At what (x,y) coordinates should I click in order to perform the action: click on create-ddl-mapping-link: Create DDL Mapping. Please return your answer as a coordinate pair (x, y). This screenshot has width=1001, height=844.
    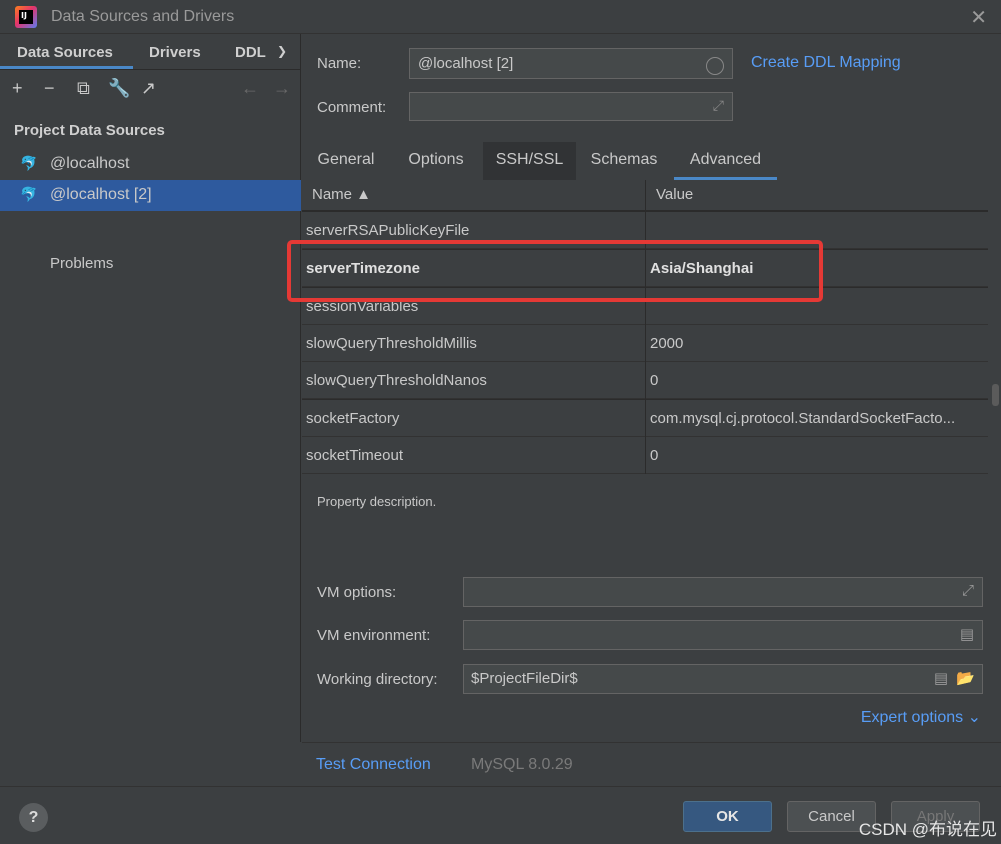
    Looking at the image, I should click on (826, 63).